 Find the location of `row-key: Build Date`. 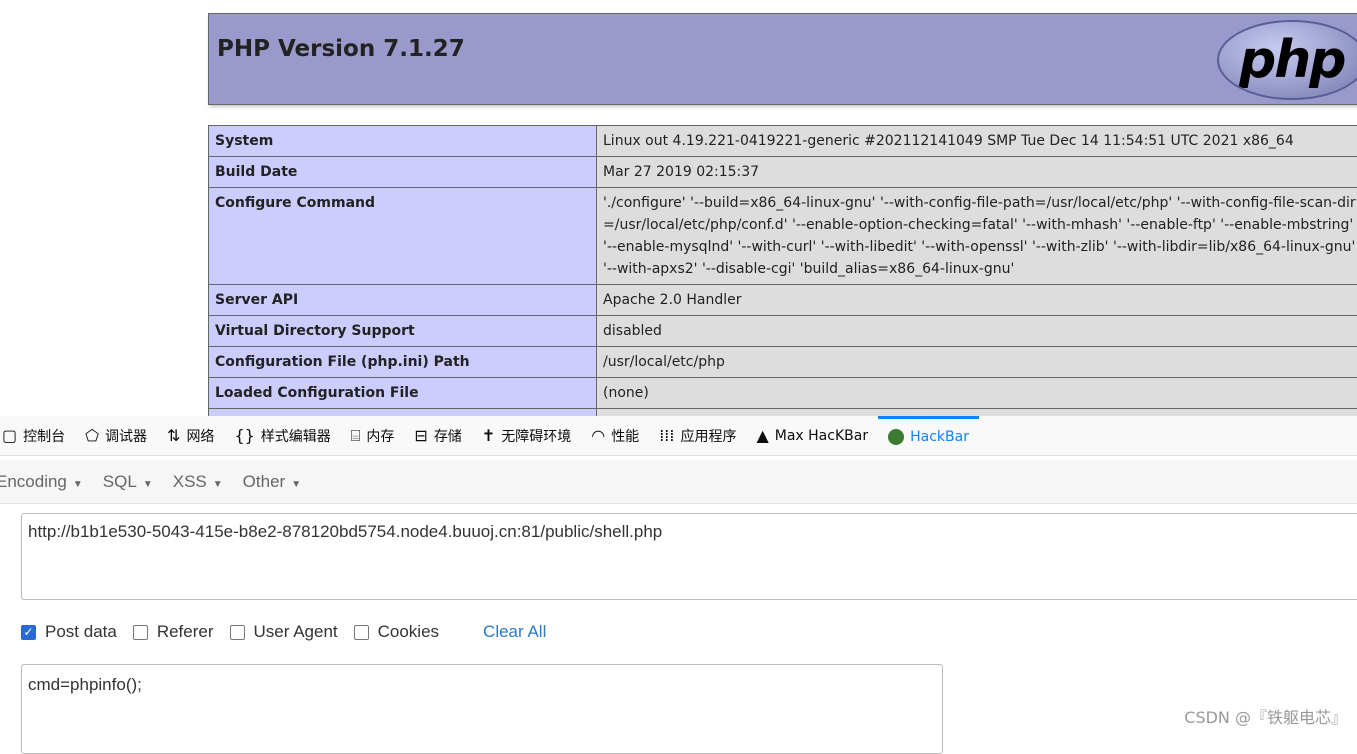

row-key: Build Date is located at coordinates (403, 172).